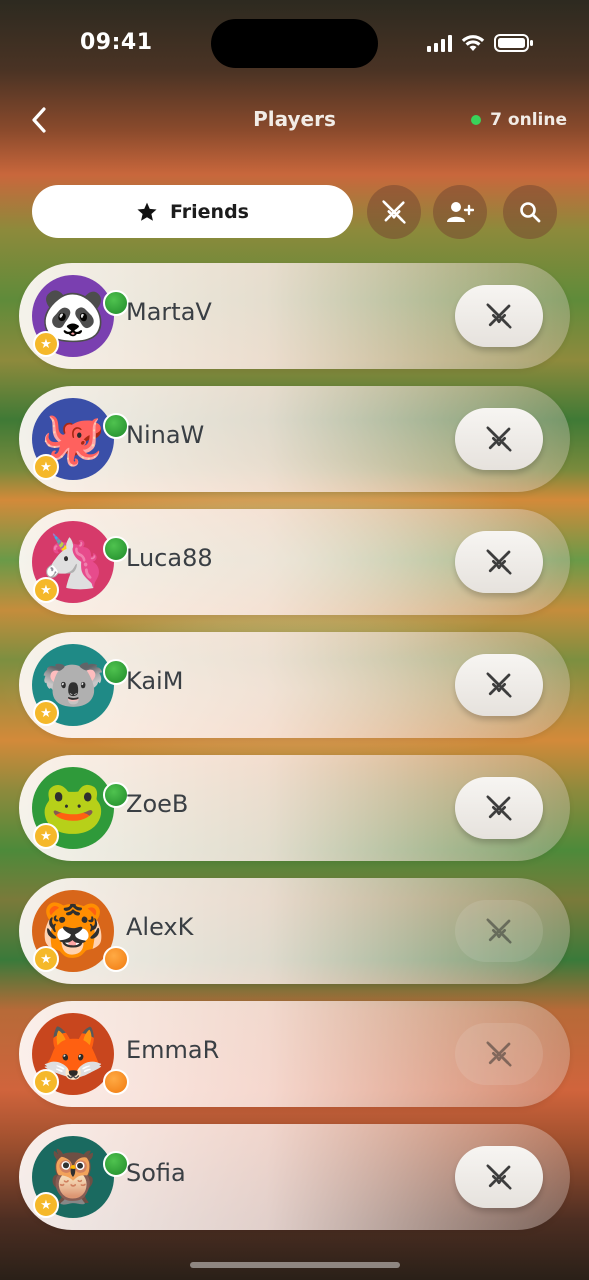  I want to click on player-row: 🐙 ★ NinaW, so click(294, 439).